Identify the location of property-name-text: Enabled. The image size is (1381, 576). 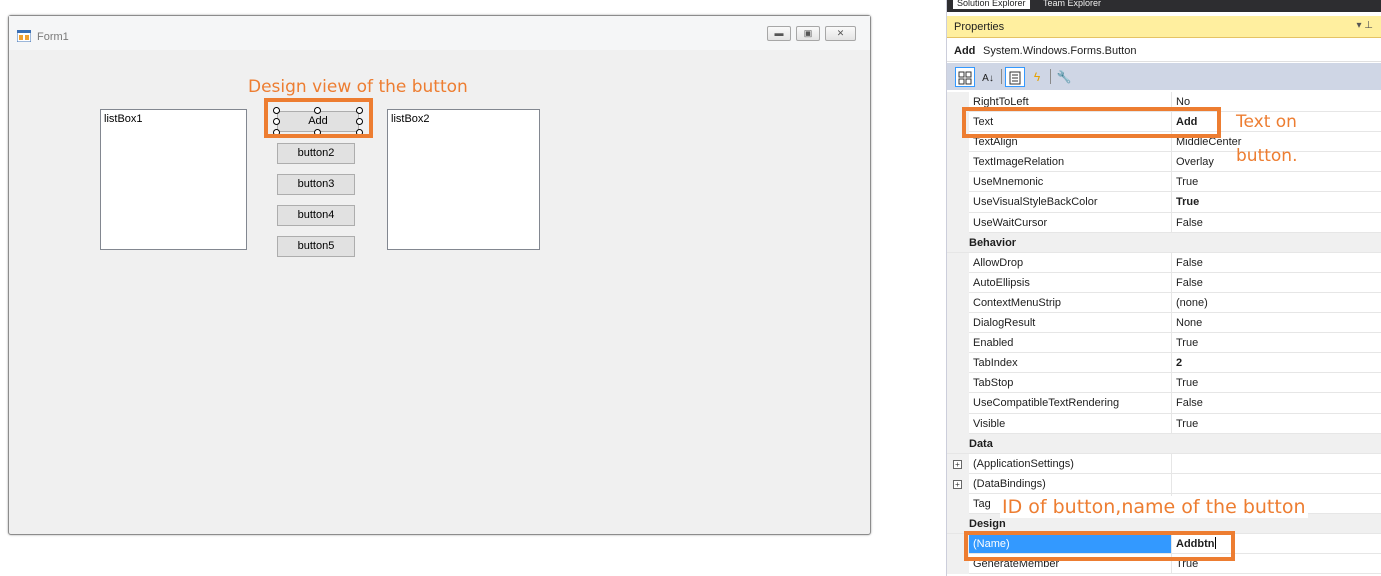
(993, 343).